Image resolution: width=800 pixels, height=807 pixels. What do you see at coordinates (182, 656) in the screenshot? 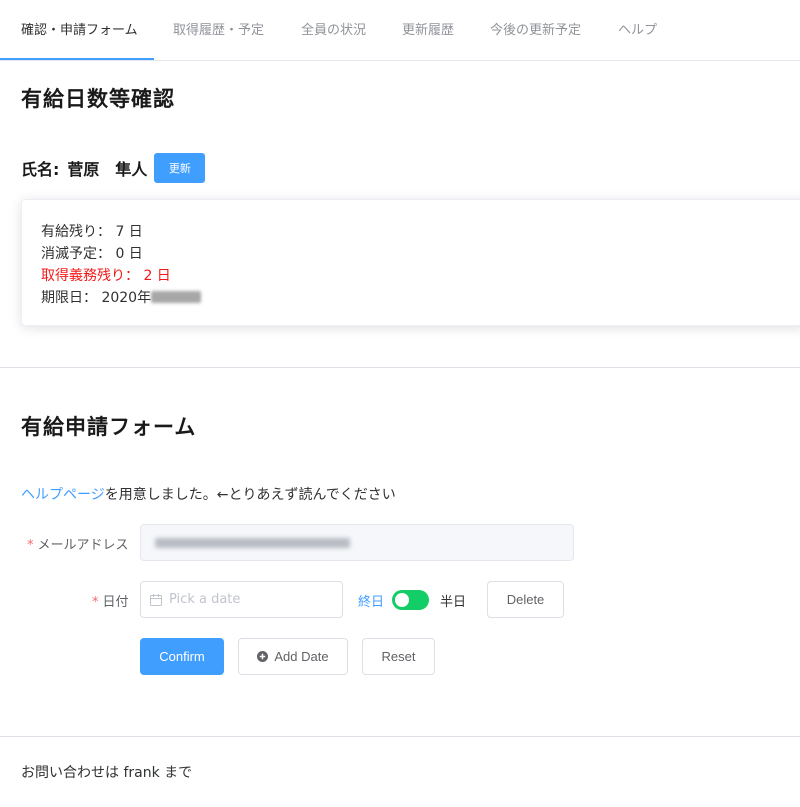
I see `confirm-button: Confirm` at bounding box center [182, 656].